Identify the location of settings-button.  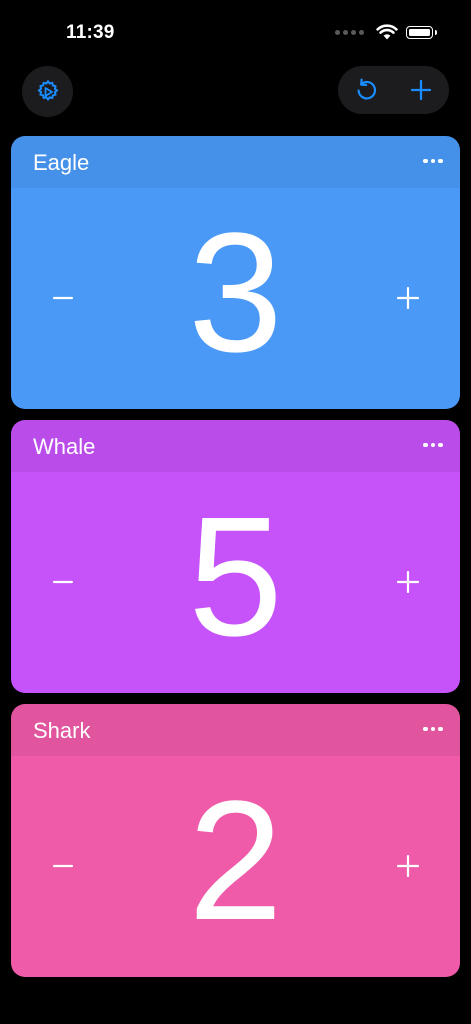
(47, 91).